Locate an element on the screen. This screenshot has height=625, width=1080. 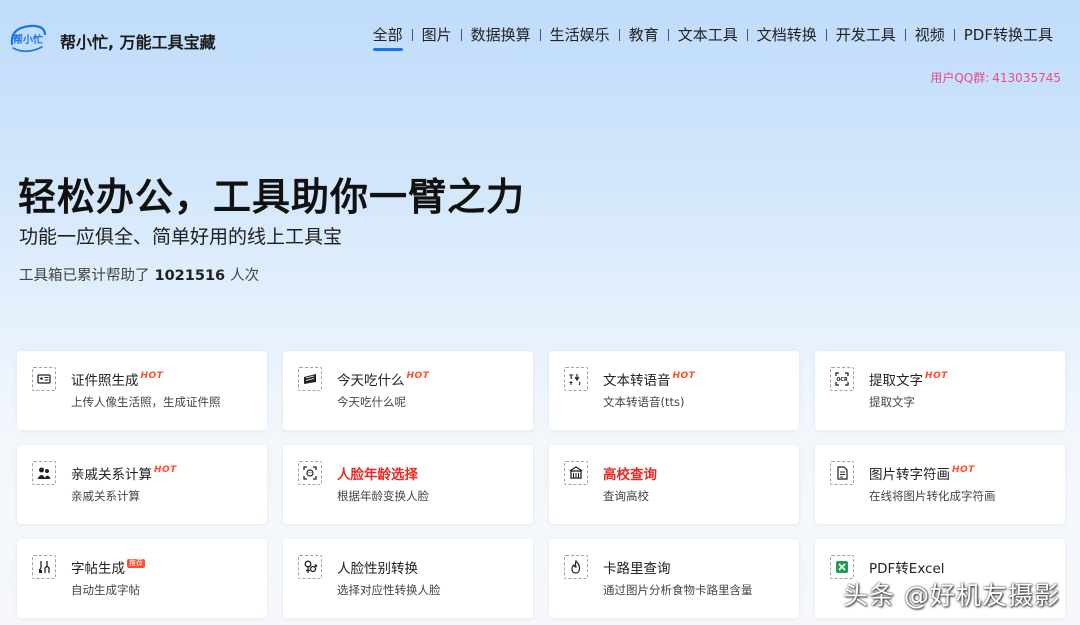
id-card-icon is located at coordinates (44, 379).